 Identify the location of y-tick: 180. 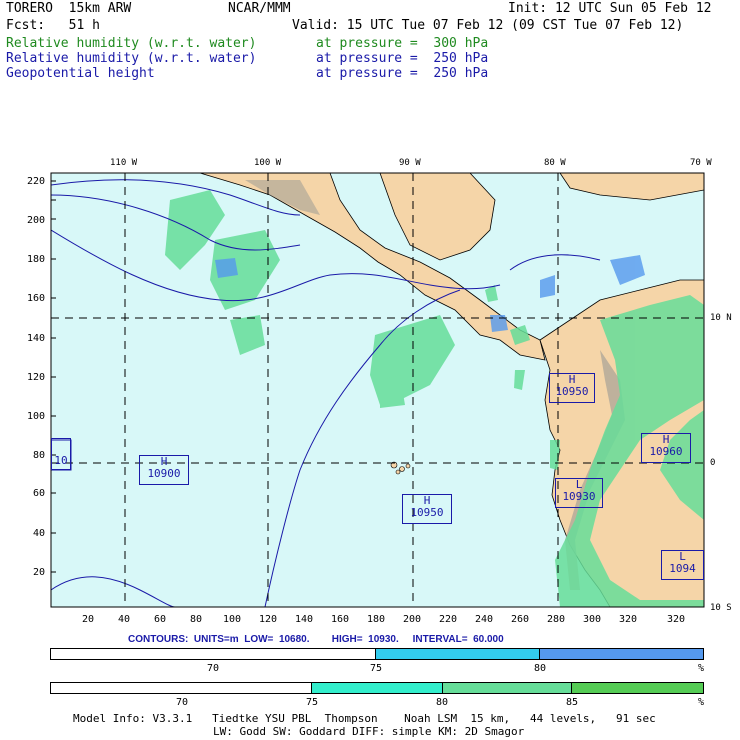
(36, 259).